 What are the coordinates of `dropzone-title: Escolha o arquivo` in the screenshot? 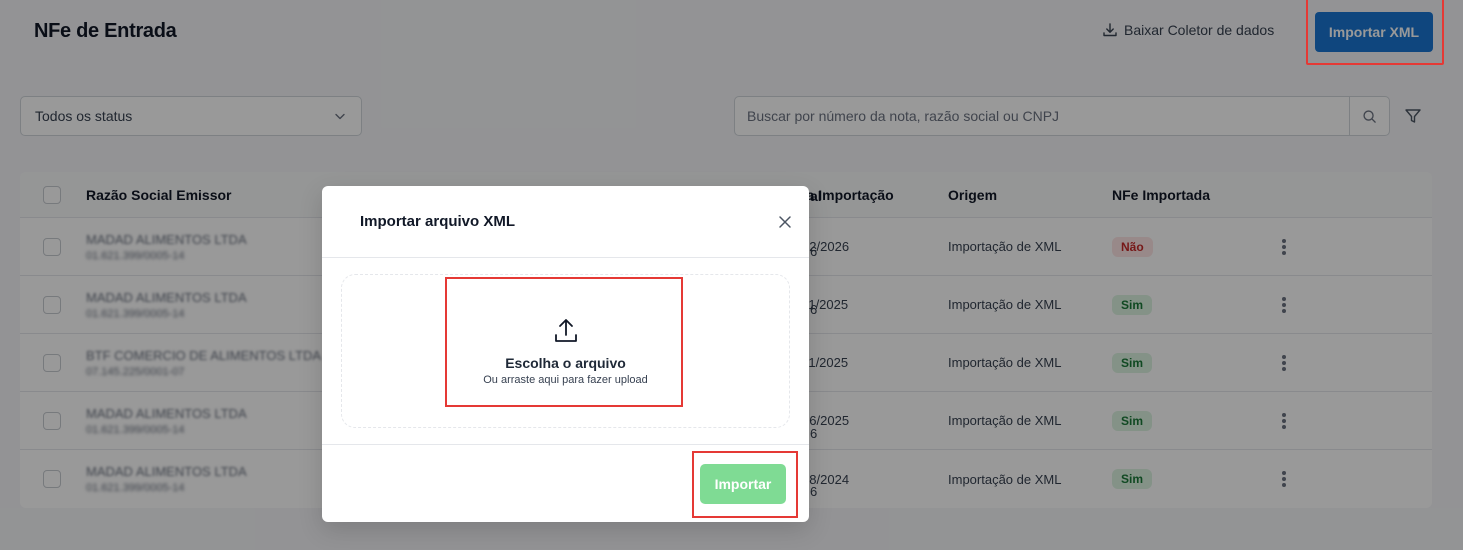 It's located at (565, 362).